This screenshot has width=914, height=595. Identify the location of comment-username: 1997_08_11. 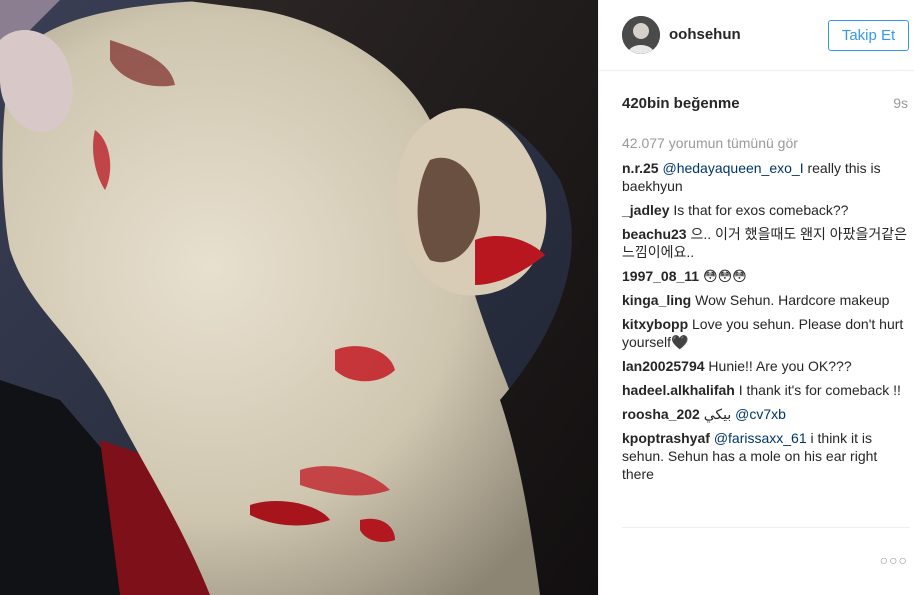
(660, 276).